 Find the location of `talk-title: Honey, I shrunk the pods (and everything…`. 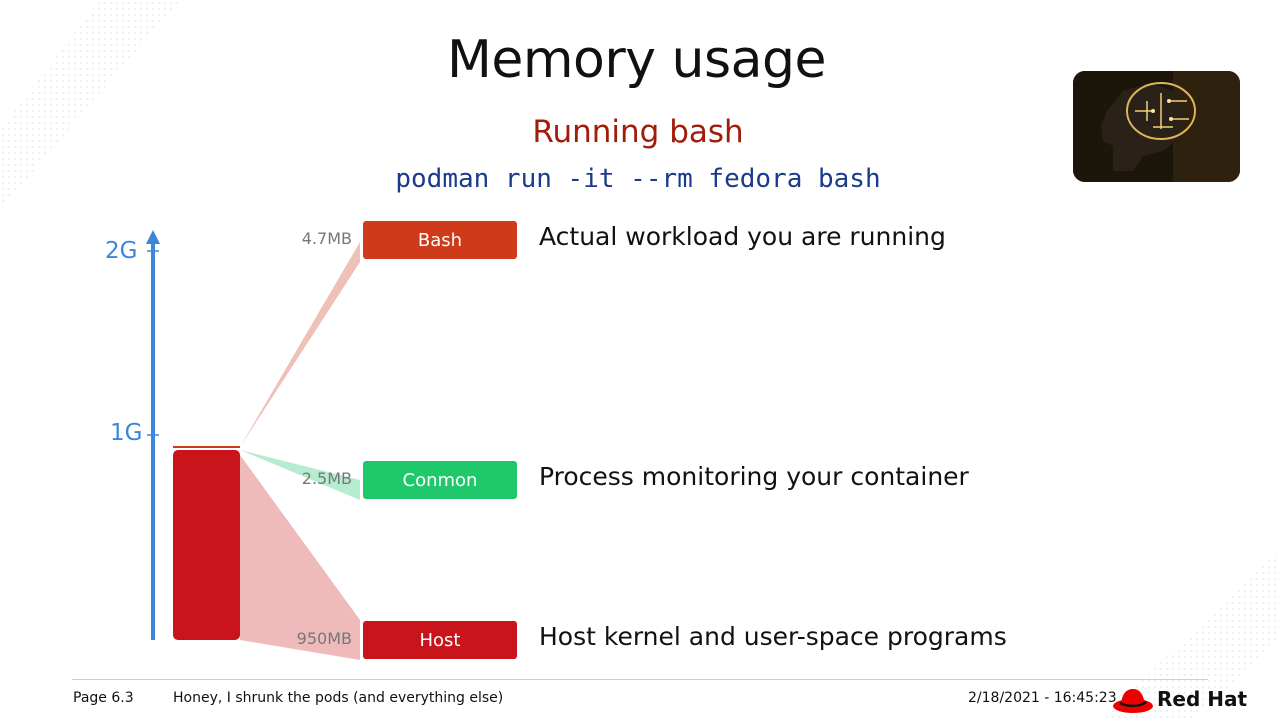

talk-title: Honey, I shrunk the pods (and everything… is located at coordinates (338, 698).